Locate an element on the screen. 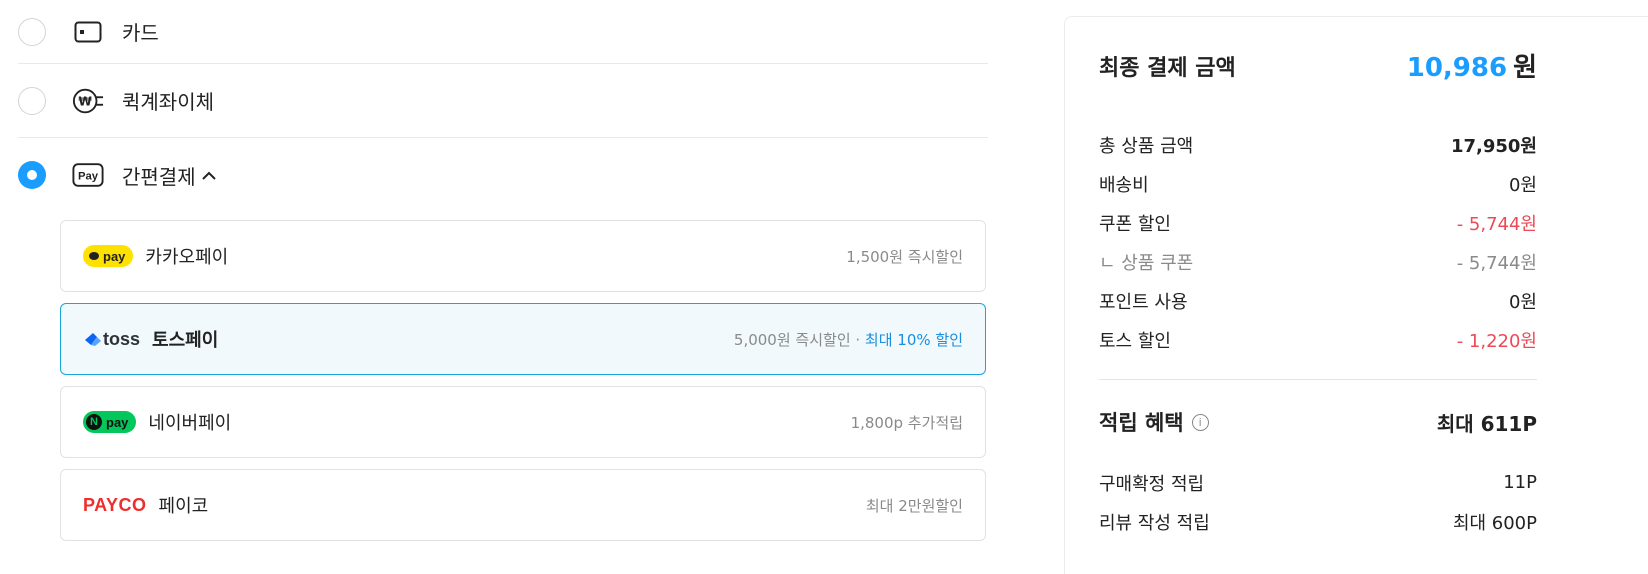 This screenshot has height=574, width=1648. final-amount-unit: 원 is located at coordinates (1525, 68).